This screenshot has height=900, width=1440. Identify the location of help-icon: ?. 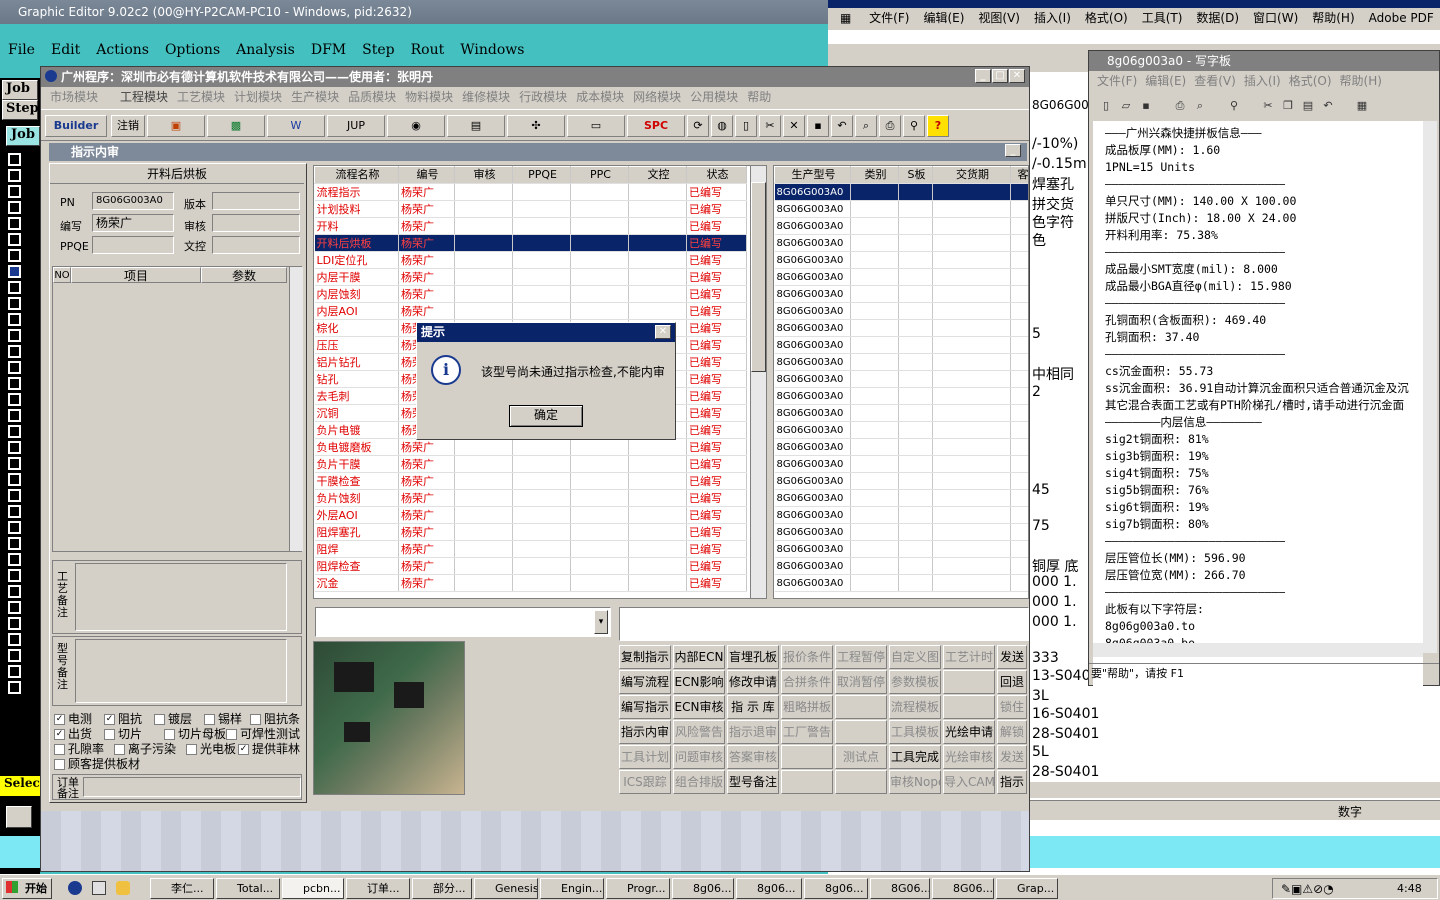
(938, 126).